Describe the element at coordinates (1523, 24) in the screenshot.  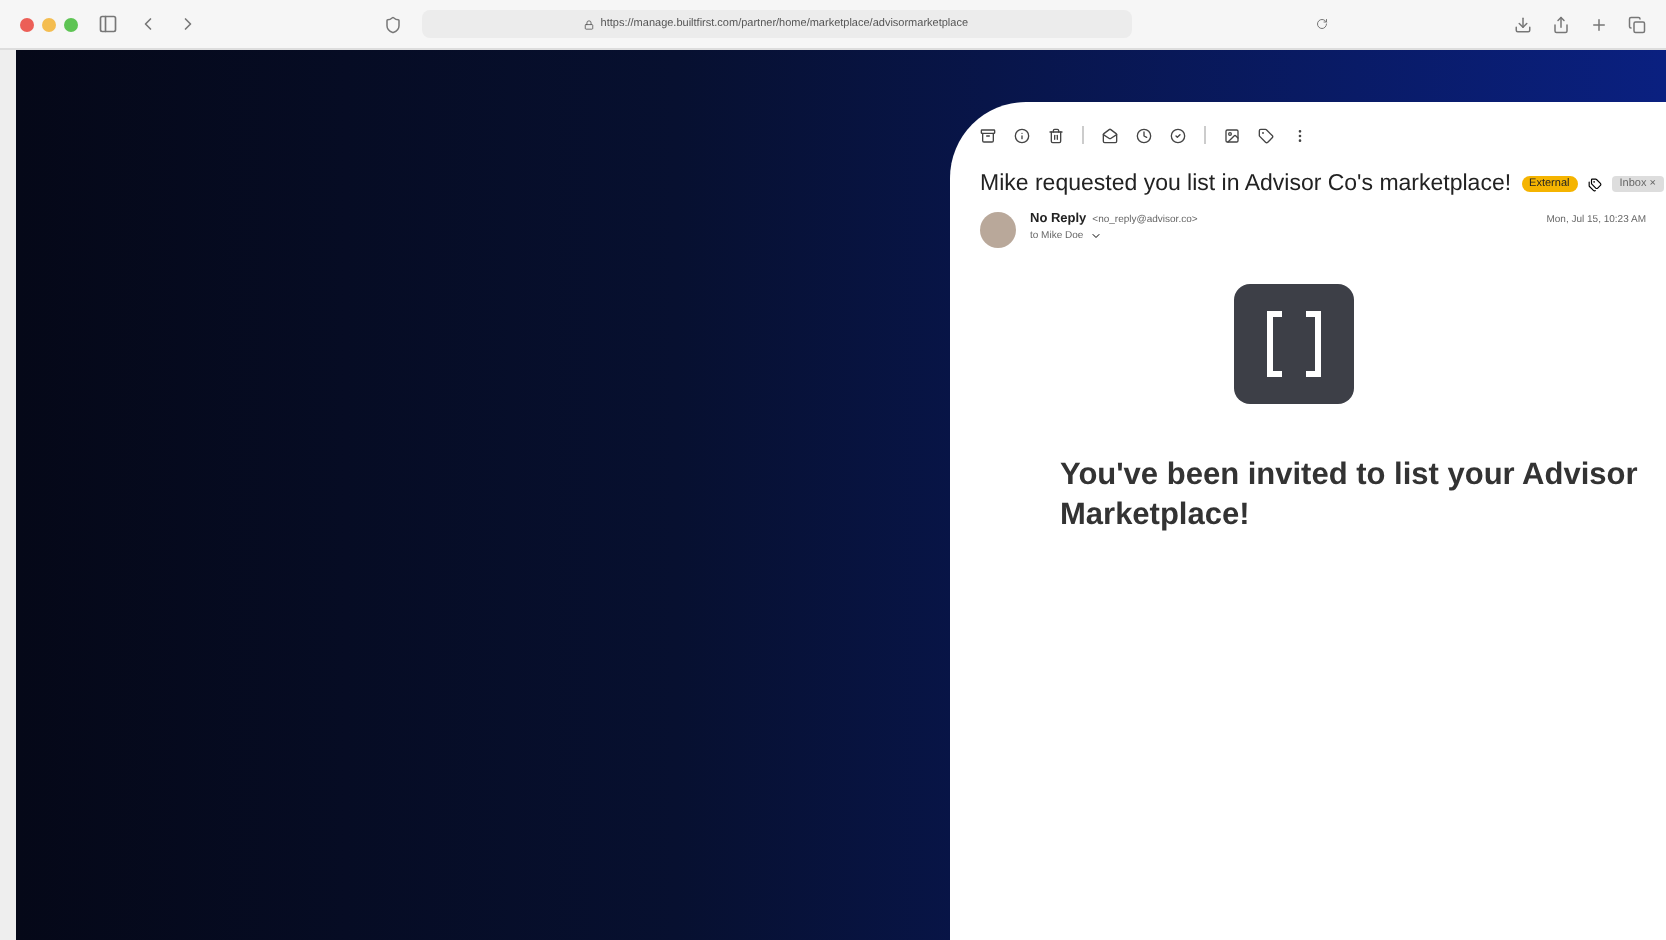
I see `download-icon` at that location.